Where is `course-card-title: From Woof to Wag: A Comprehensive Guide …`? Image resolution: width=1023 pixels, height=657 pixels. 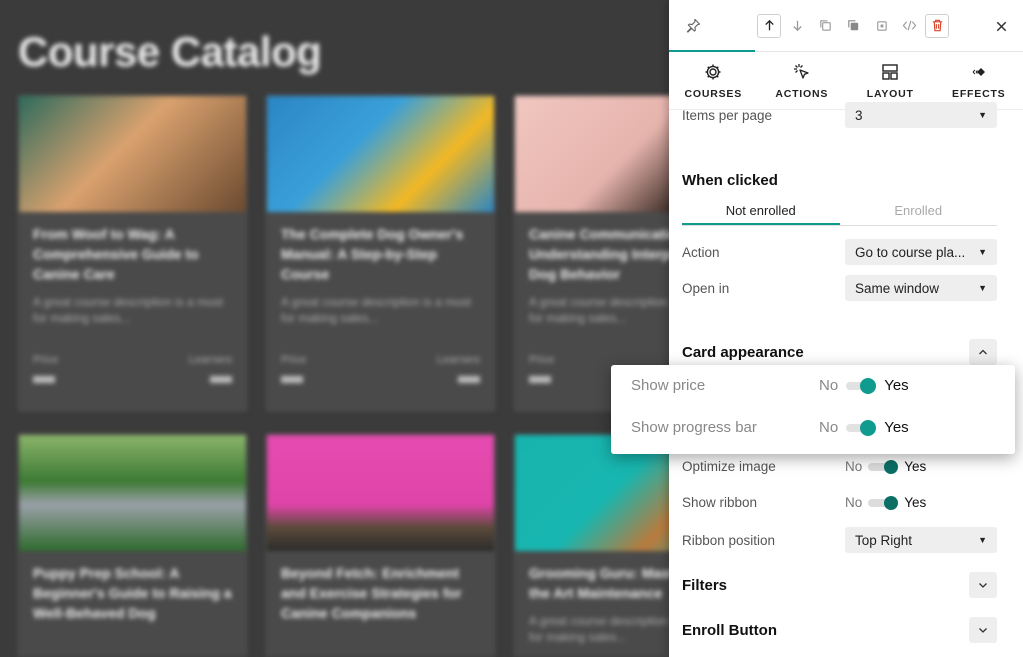
course-card-title: From Woof to Wag: A Comprehensive Guide … is located at coordinates (116, 254).